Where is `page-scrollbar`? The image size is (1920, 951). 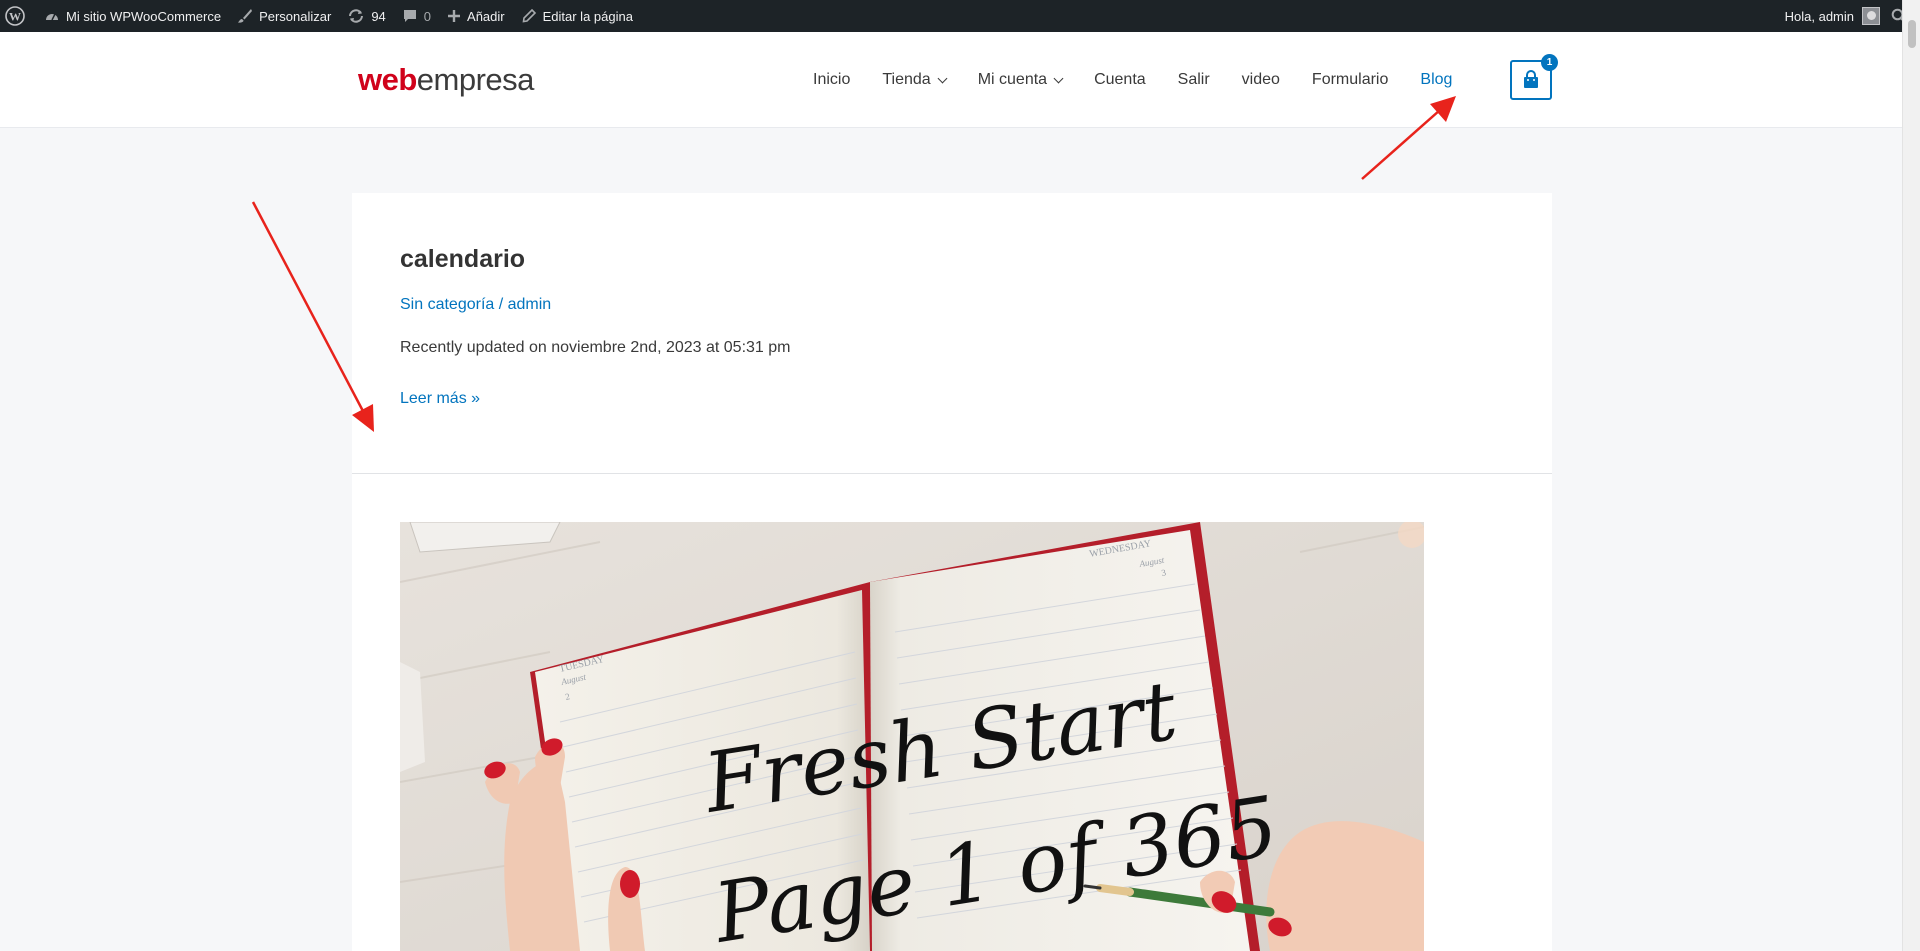
page-scrollbar is located at coordinates (1911, 475).